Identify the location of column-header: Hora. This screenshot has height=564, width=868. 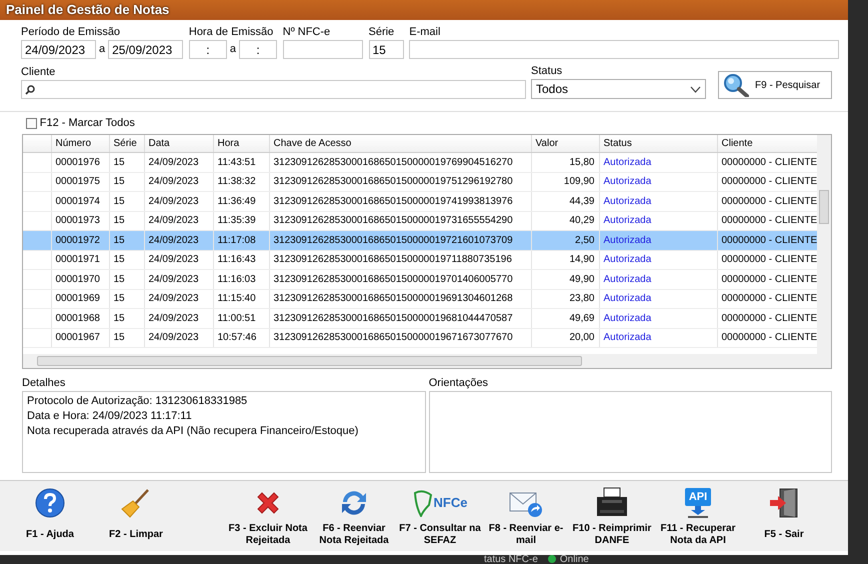
(241, 143).